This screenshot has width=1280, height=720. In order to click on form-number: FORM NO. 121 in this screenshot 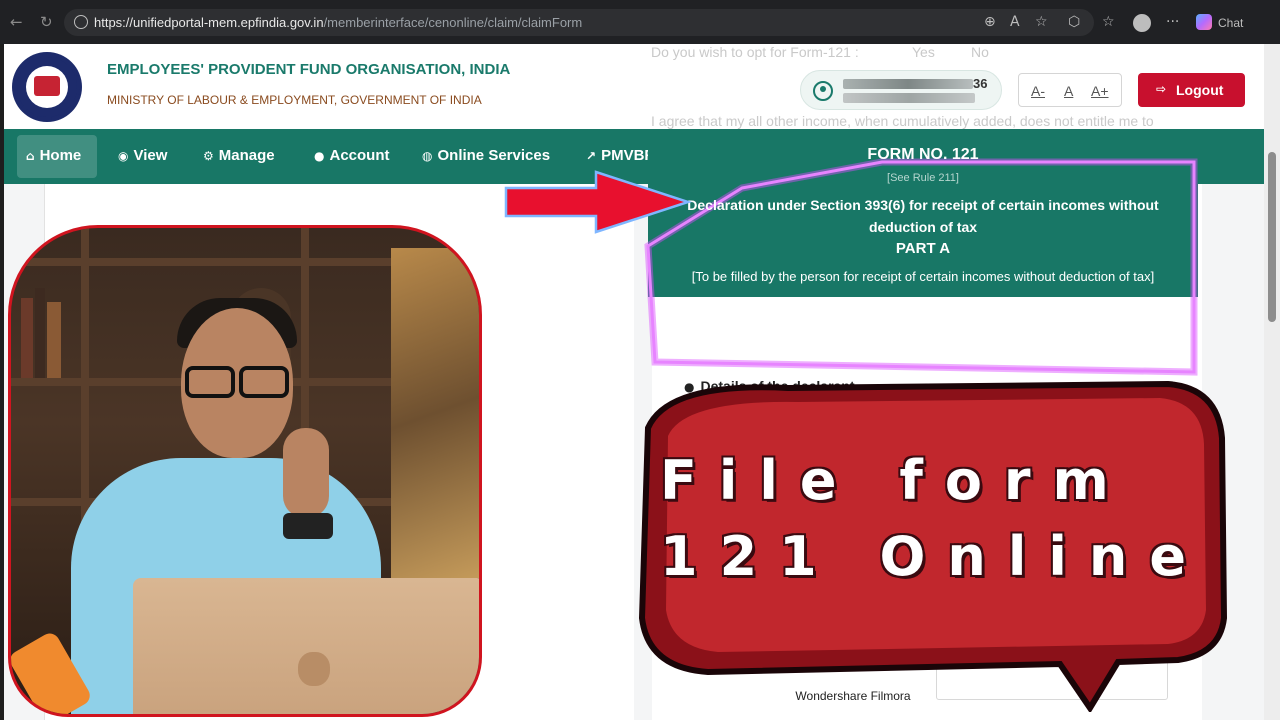, I will do `click(923, 154)`.